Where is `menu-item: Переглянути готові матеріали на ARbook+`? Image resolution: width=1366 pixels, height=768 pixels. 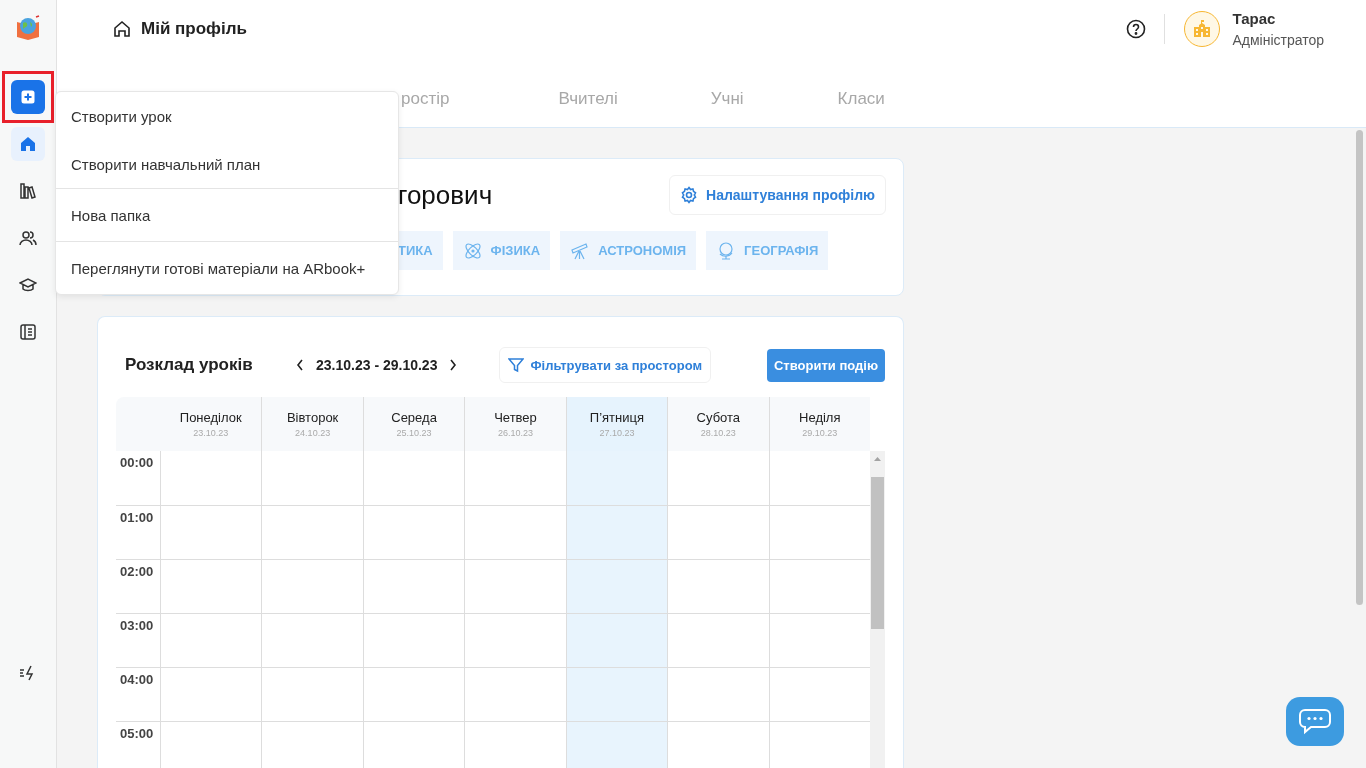 menu-item: Переглянути готові матеріали на ARbook+ is located at coordinates (227, 268).